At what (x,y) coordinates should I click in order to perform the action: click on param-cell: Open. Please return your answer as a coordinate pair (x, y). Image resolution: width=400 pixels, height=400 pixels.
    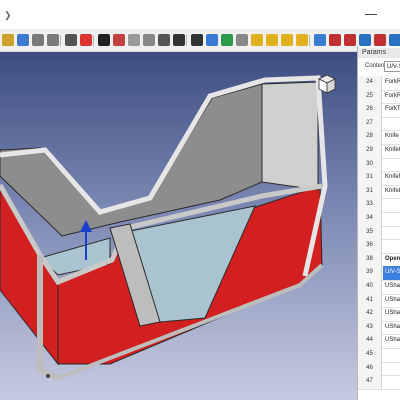
    Looking at the image, I should click on (392, 260).